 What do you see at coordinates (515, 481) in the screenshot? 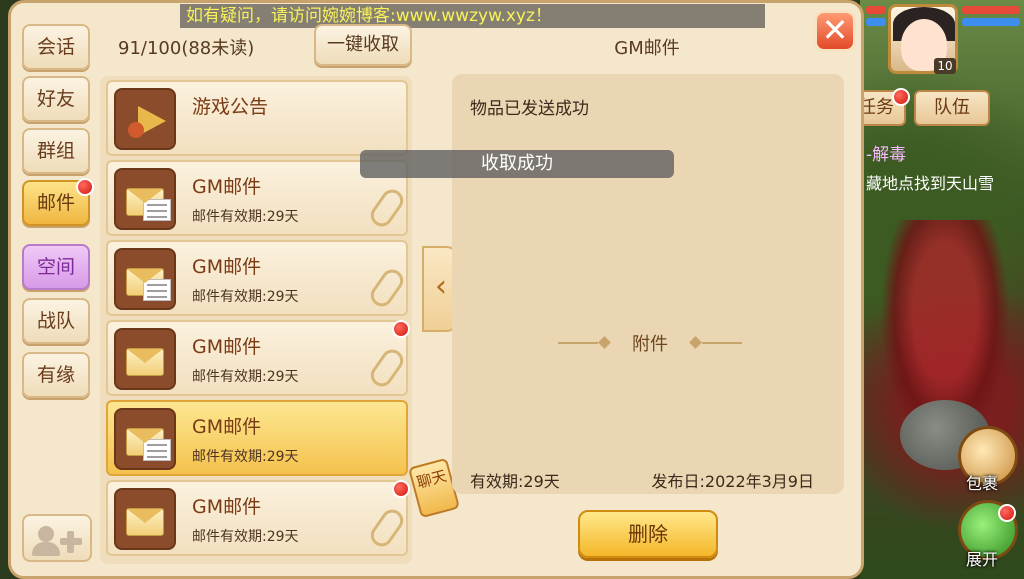
I see `mail-validity-detail: 有效期:29天` at bounding box center [515, 481].